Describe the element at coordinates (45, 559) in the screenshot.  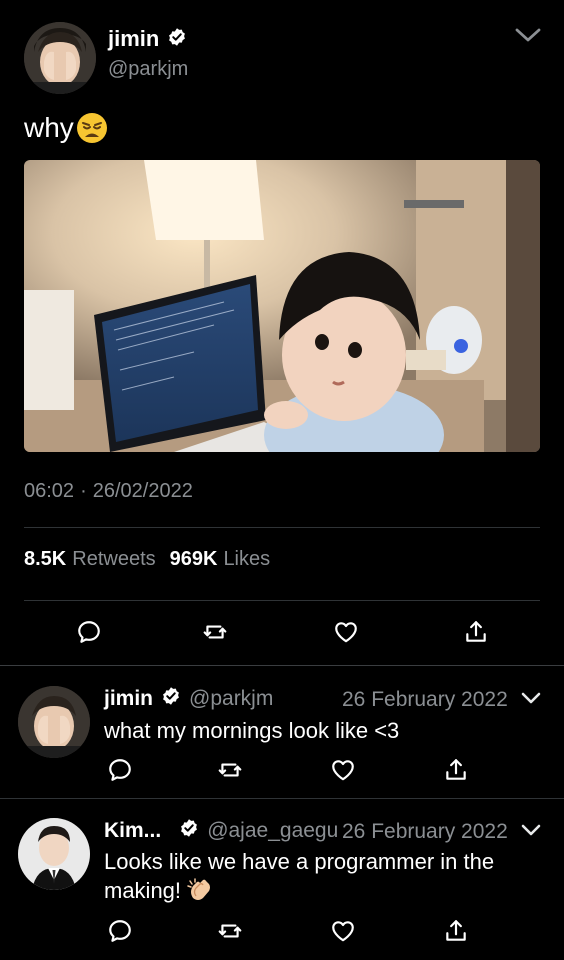
I see `retweets-count: 8.5K` at that location.